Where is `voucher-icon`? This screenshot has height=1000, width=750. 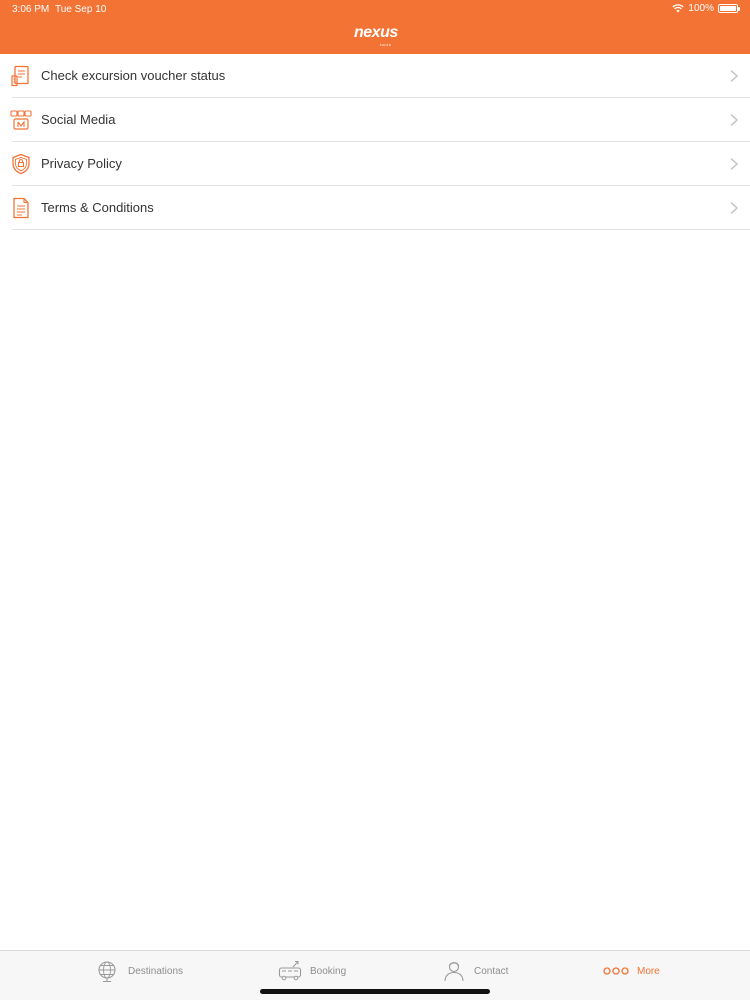 voucher-icon is located at coordinates (20, 76).